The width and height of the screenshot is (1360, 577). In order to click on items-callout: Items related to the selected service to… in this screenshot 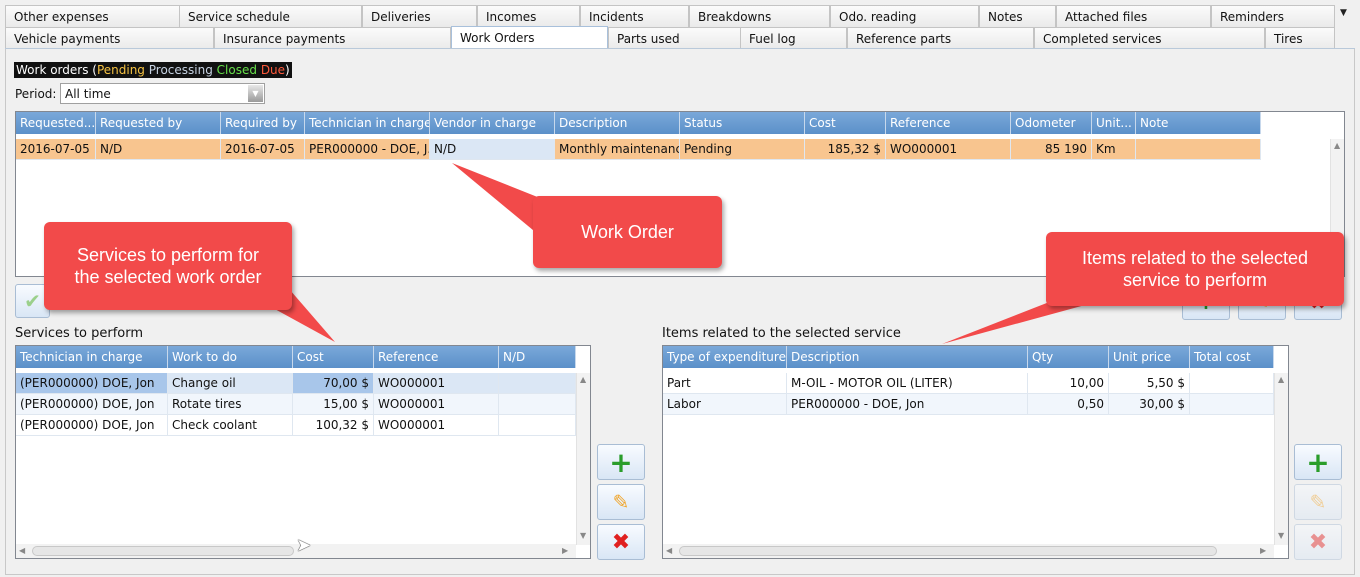, I will do `click(1195, 269)`.